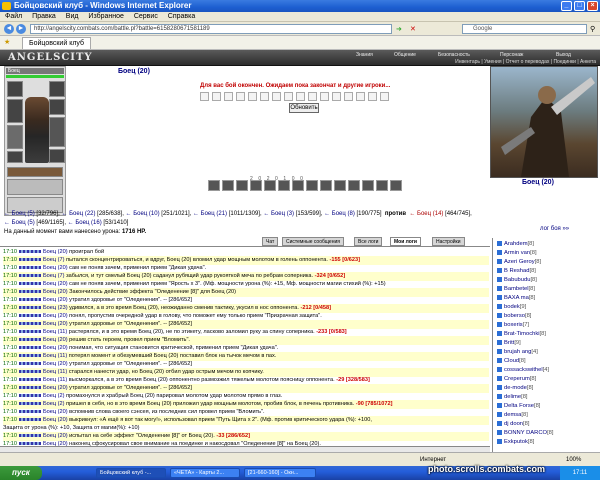 The image size is (600, 480). Describe the element at coordinates (515, 244) in the screenshot. I see `user-list-item: Arahdem[8]` at that location.